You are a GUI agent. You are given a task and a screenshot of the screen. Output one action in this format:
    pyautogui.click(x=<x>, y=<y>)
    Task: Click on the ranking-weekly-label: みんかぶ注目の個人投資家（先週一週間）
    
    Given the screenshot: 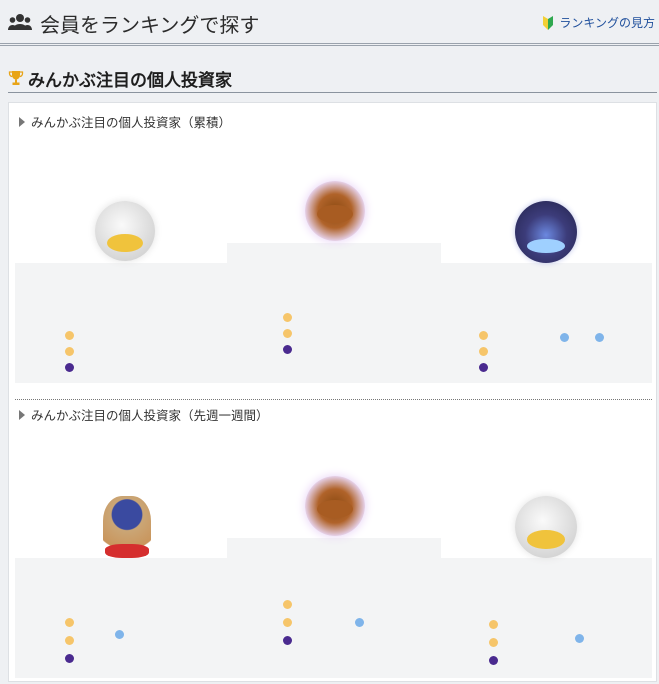 What is the action you would take?
    pyautogui.click(x=150, y=415)
    